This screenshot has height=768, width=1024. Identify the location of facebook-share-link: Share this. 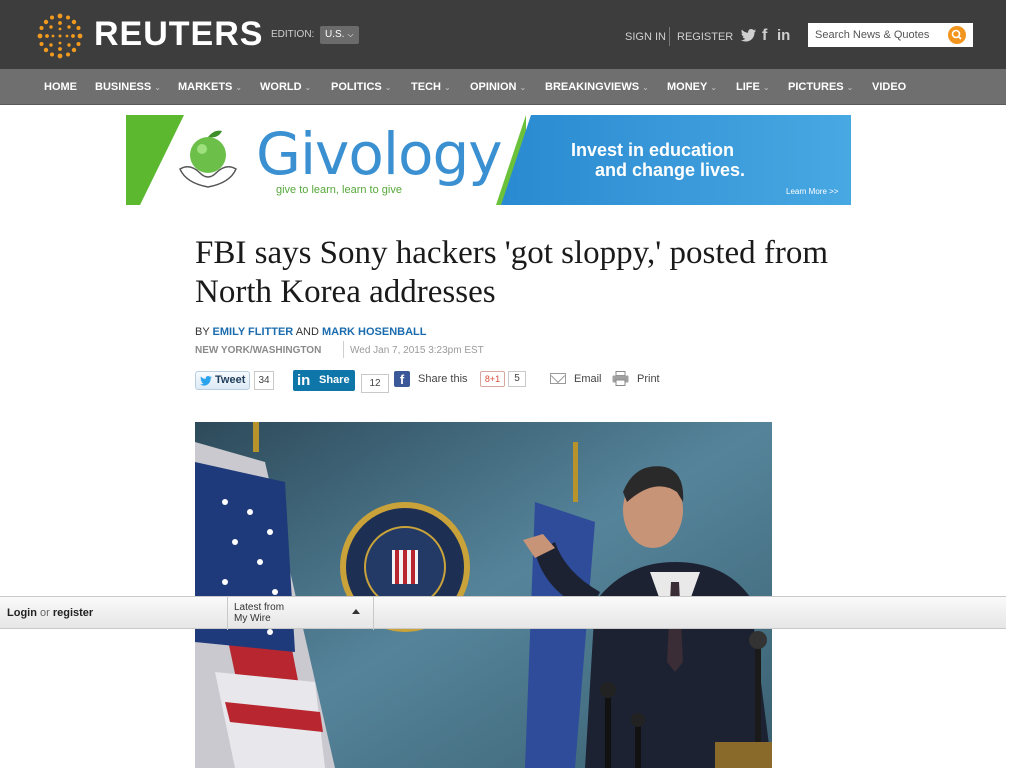
(443, 379).